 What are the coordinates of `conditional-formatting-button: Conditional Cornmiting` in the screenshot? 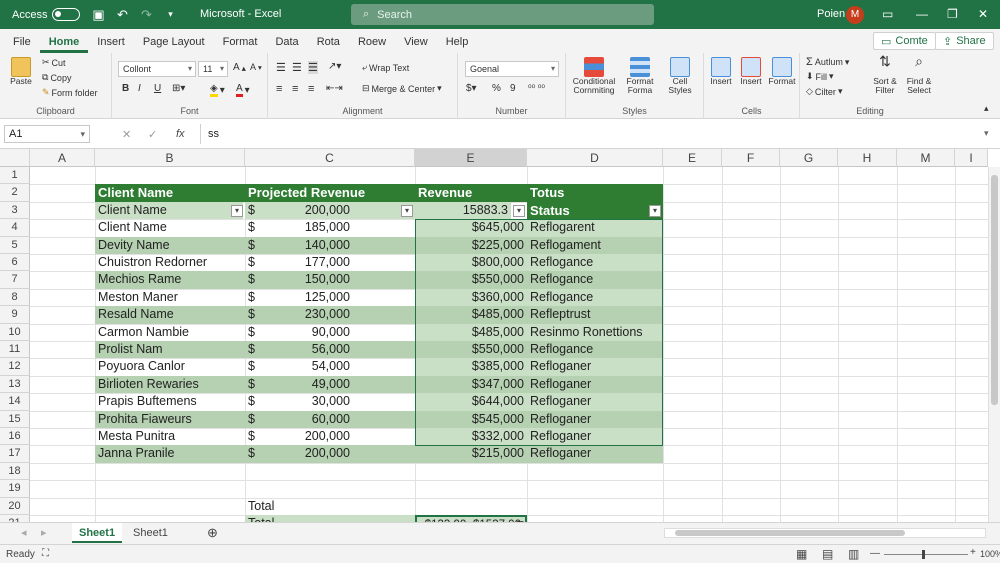 It's located at (594, 76).